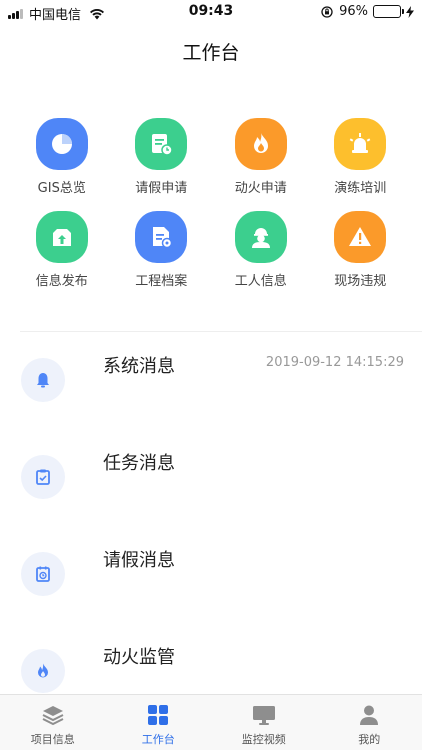 The width and height of the screenshot is (422, 750). I want to click on grid-item-site-violation: 现场违规, so click(361, 251).